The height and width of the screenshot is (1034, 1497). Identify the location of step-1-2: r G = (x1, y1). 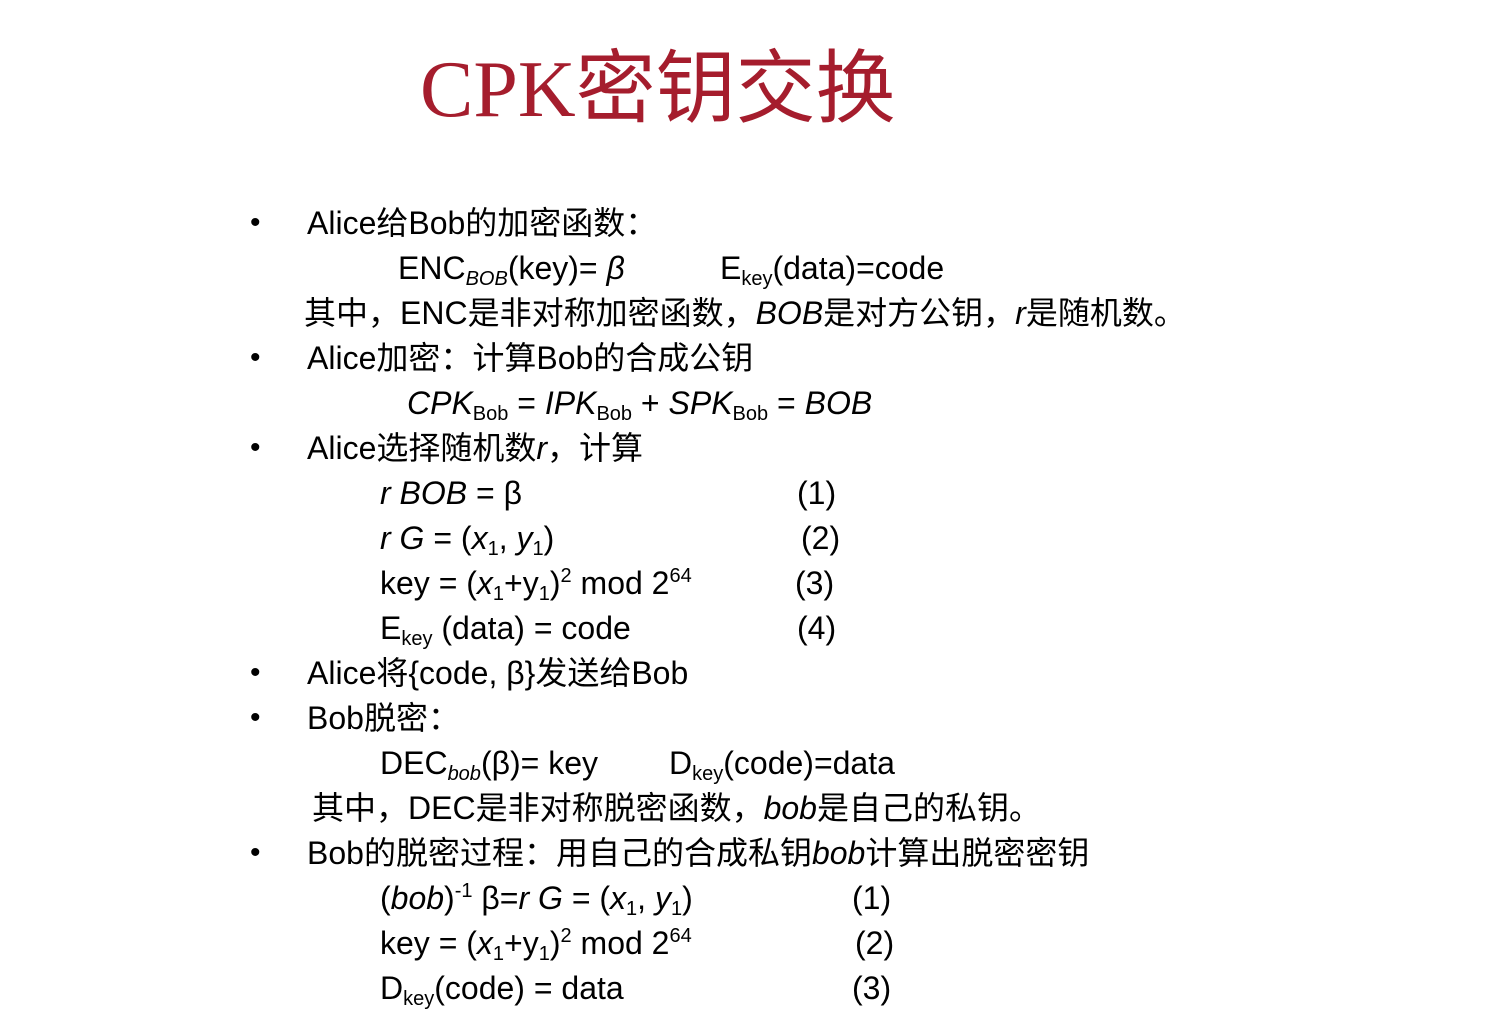
(467, 540).